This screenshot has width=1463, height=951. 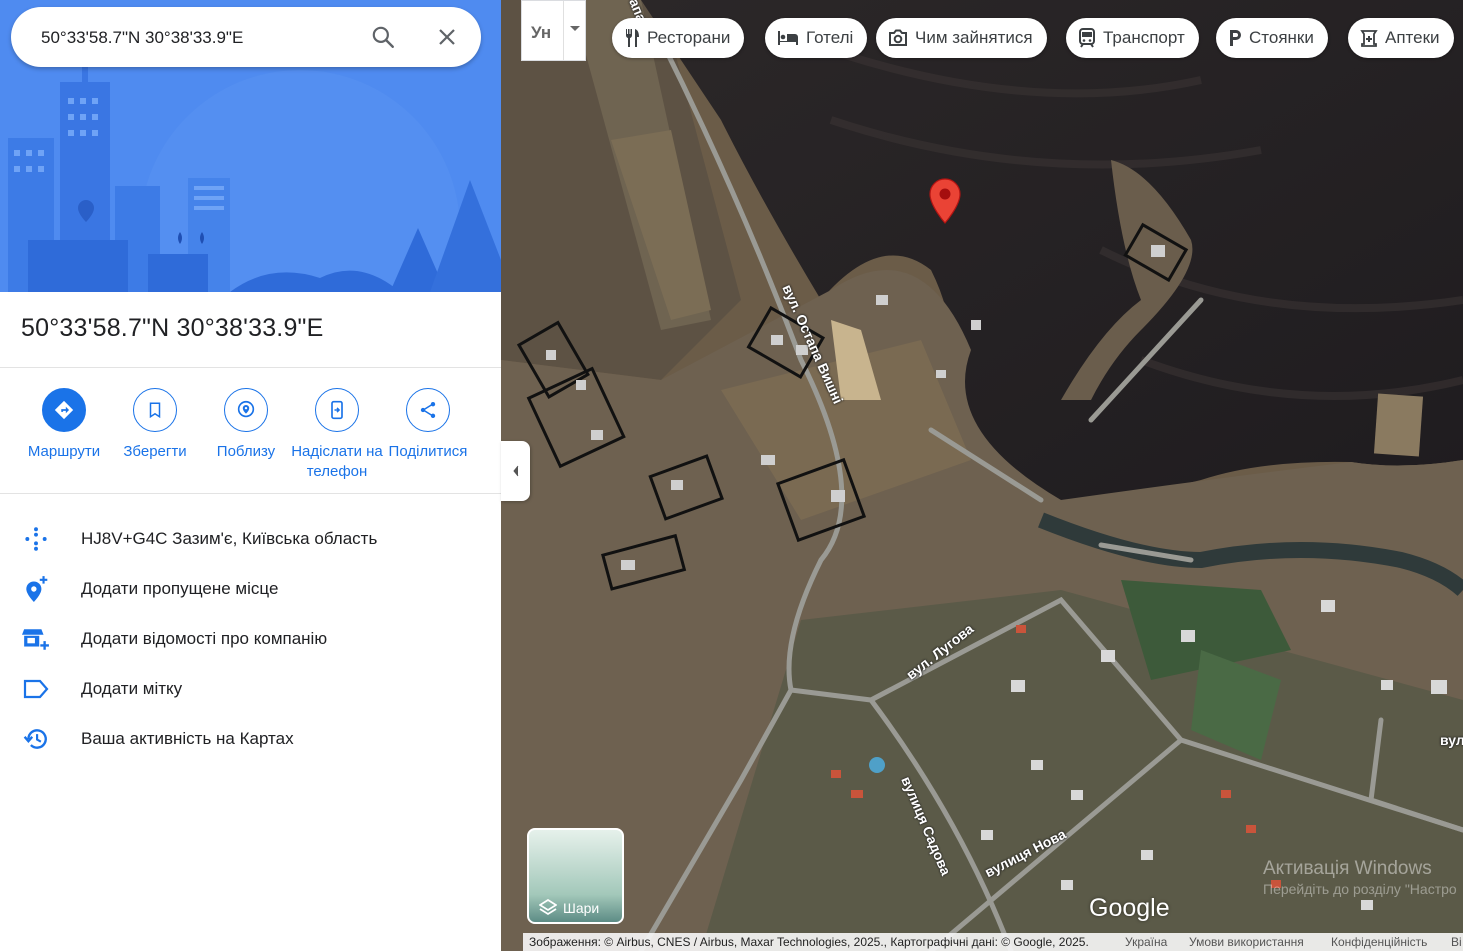 What do you see at coordinates (575, 876) in the screenshot?
I see `layers-button: Шари` at bounding box center [575, 876].